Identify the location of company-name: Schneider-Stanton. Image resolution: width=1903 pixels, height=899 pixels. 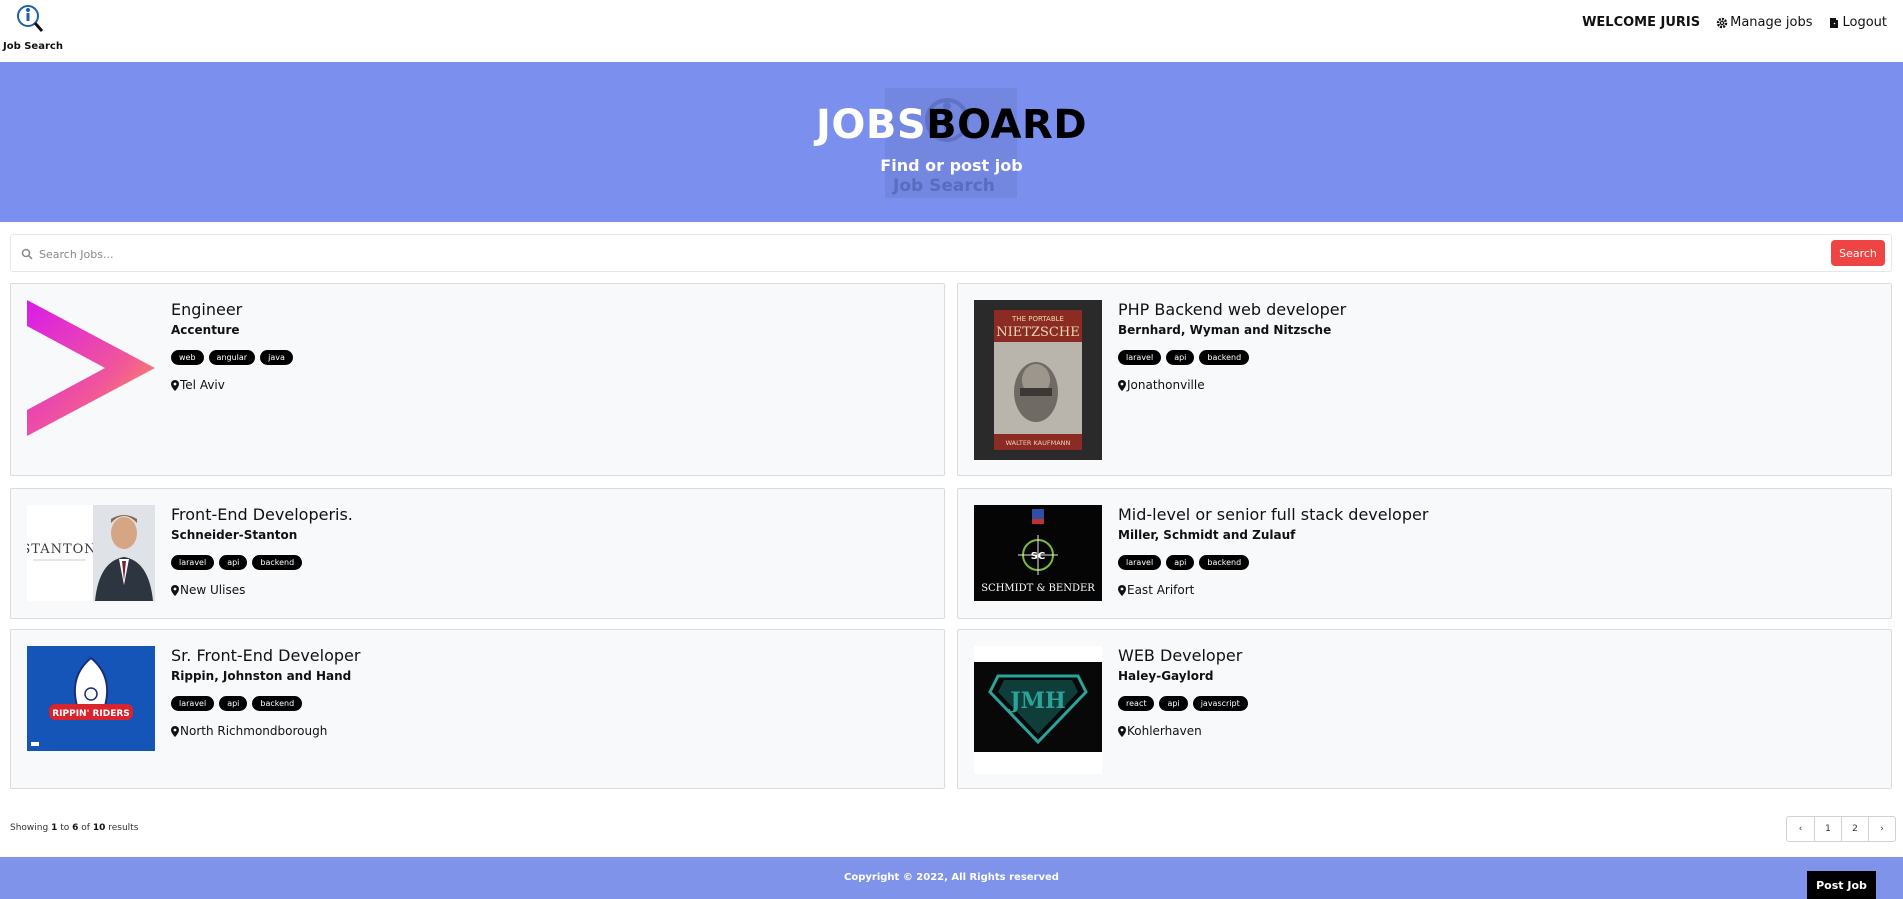
(234, 535).